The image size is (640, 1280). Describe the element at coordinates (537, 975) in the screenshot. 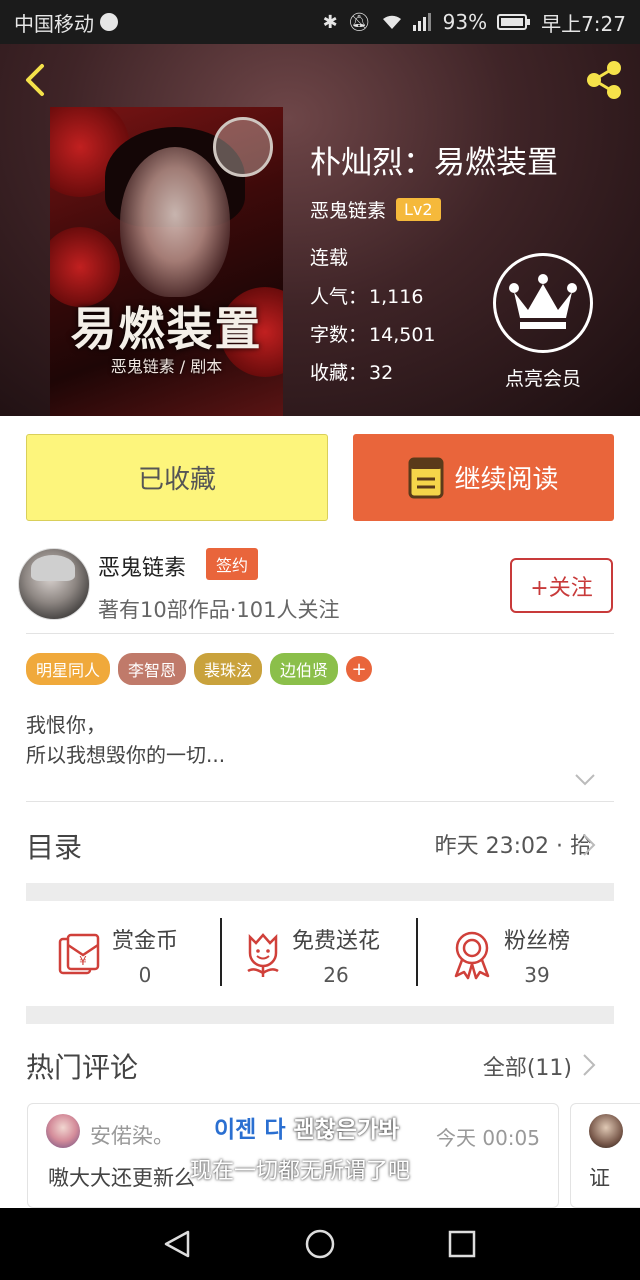

I see `reward-value: 39` at that location.